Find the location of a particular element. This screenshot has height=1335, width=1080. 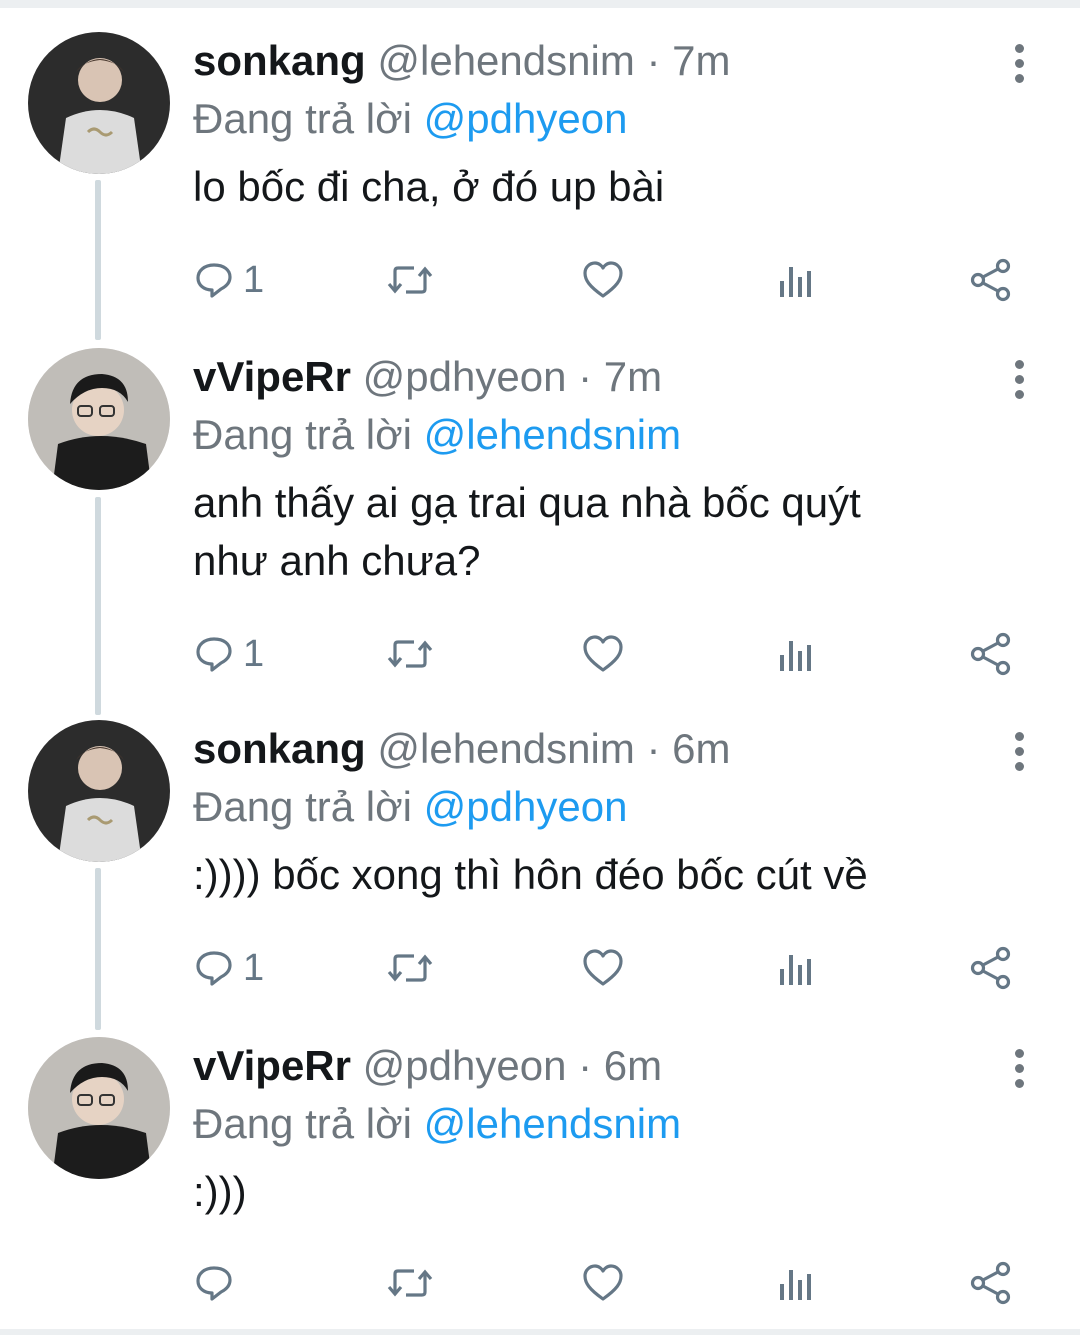

reply-button is located at coordinates (218, 1283).